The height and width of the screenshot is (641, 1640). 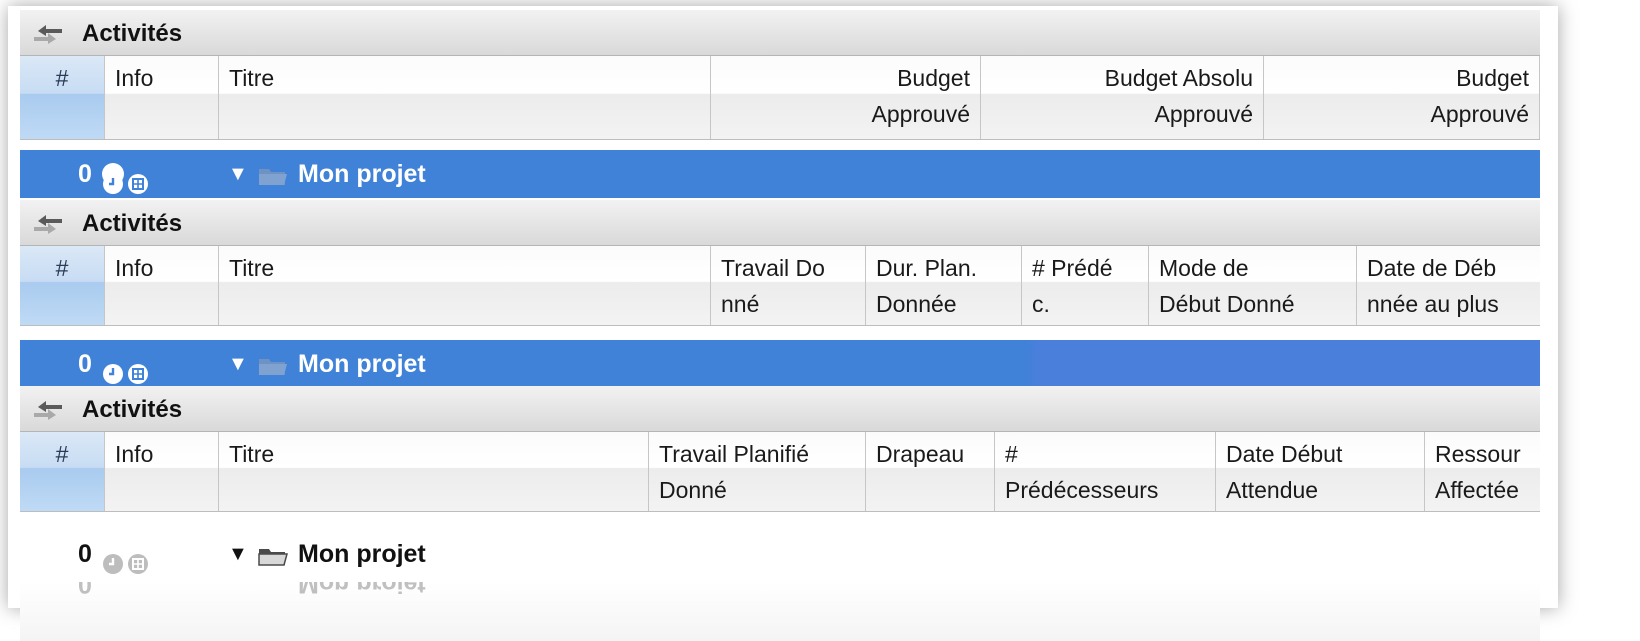 What do you see at coordinates (1085, 285) in the screenshot?
I see `column-predecessors: # Prédé c.` at bounding box center [1085, 285].